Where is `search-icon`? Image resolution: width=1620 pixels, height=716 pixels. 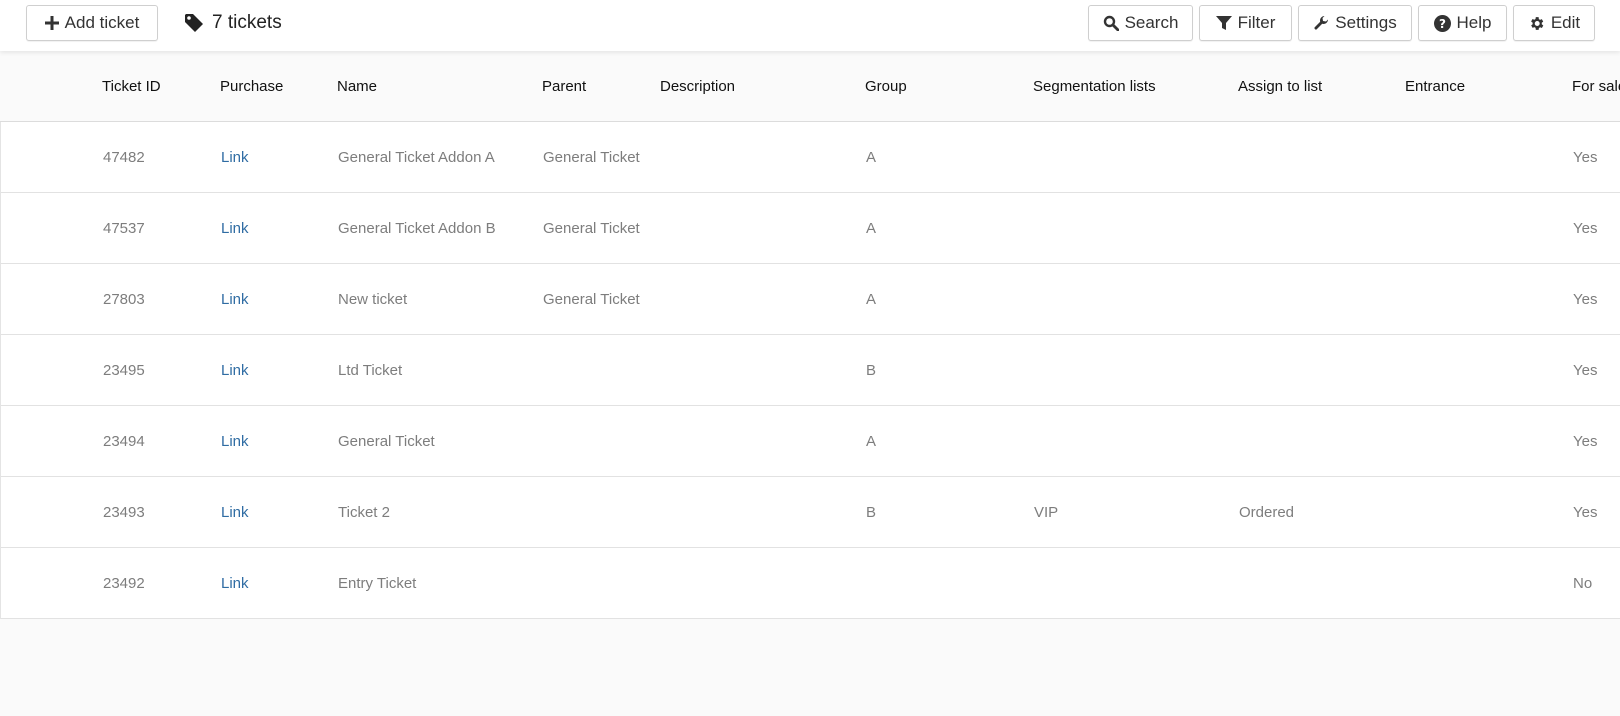
search-icon is located at coordinates (1111, 23).